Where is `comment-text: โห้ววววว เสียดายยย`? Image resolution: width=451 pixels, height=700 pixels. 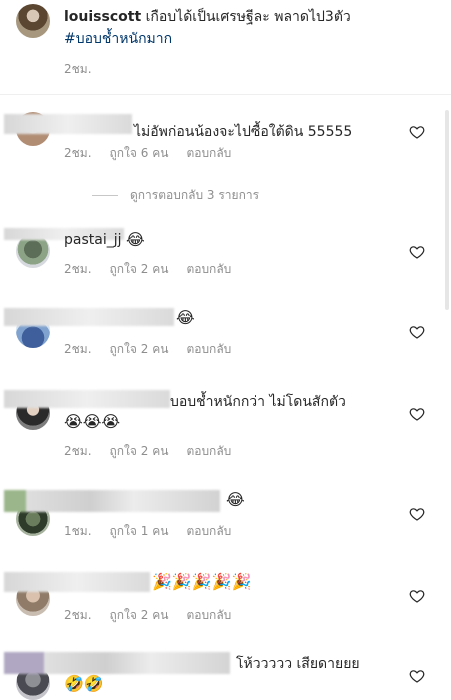 comment-text: โห้ววววว เสียดายยย is located at coordinates (298, 664).